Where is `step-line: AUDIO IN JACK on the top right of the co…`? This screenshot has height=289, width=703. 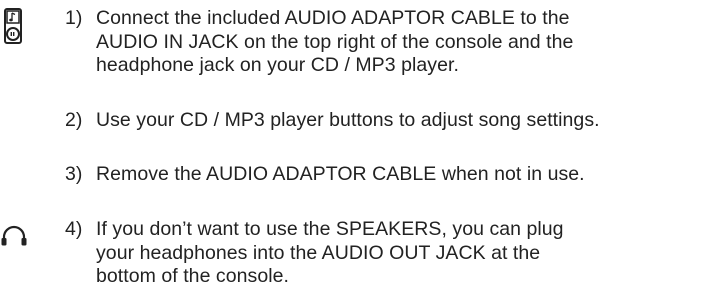 step-line: AUDIO IN JACK on the top right of the co… is located at coordinates (335, 41).